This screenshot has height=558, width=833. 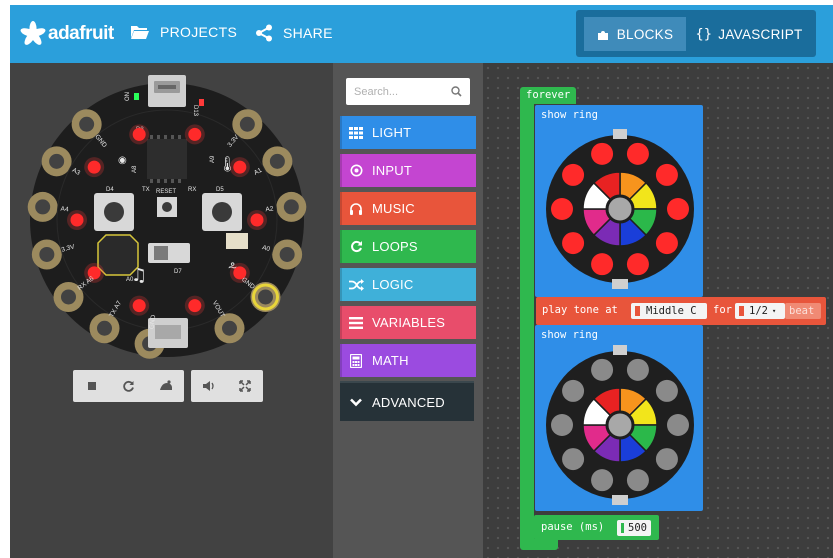 What do you see at coordinates (749, 34) in the screenshot?
I see `javascript-mode-button: {} JAVASCRIPT` at bounding box center [749, 34].